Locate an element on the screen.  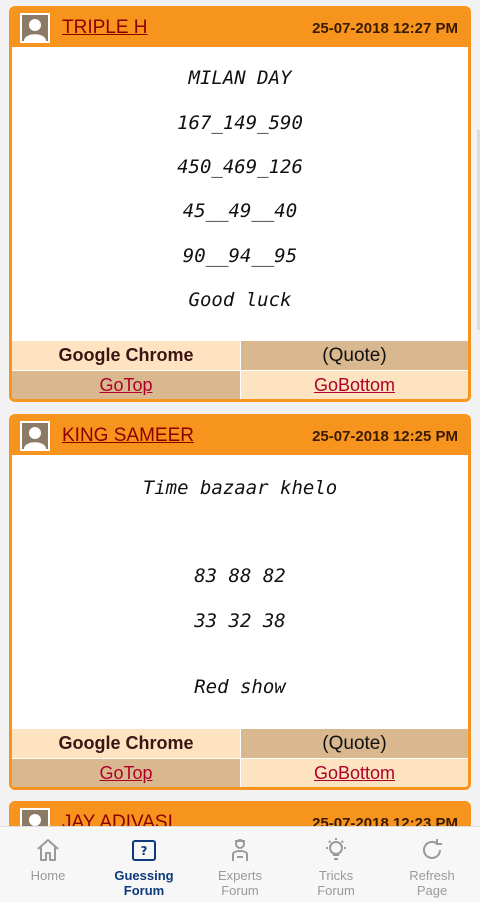
question-icon: ? is located at coordinates (144, 850).